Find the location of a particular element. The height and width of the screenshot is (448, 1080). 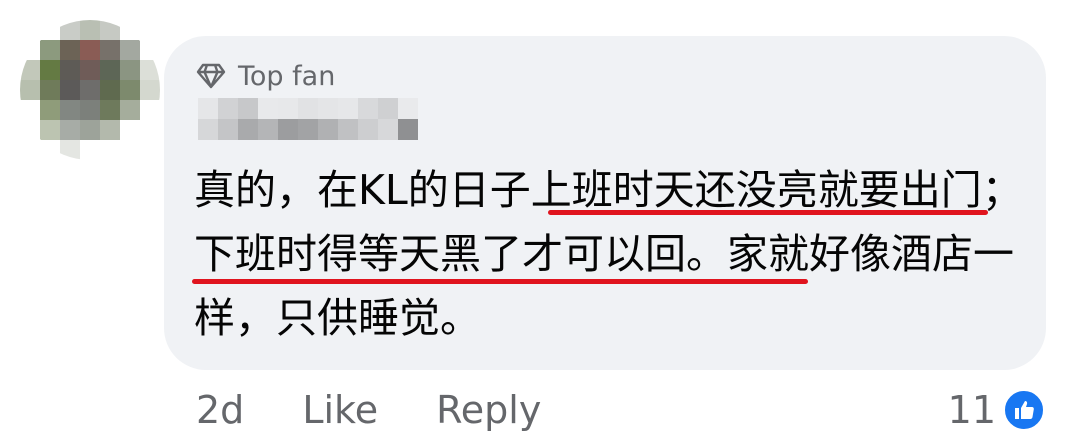

reaction-summary: 11 is located at coordinates (997, 410).